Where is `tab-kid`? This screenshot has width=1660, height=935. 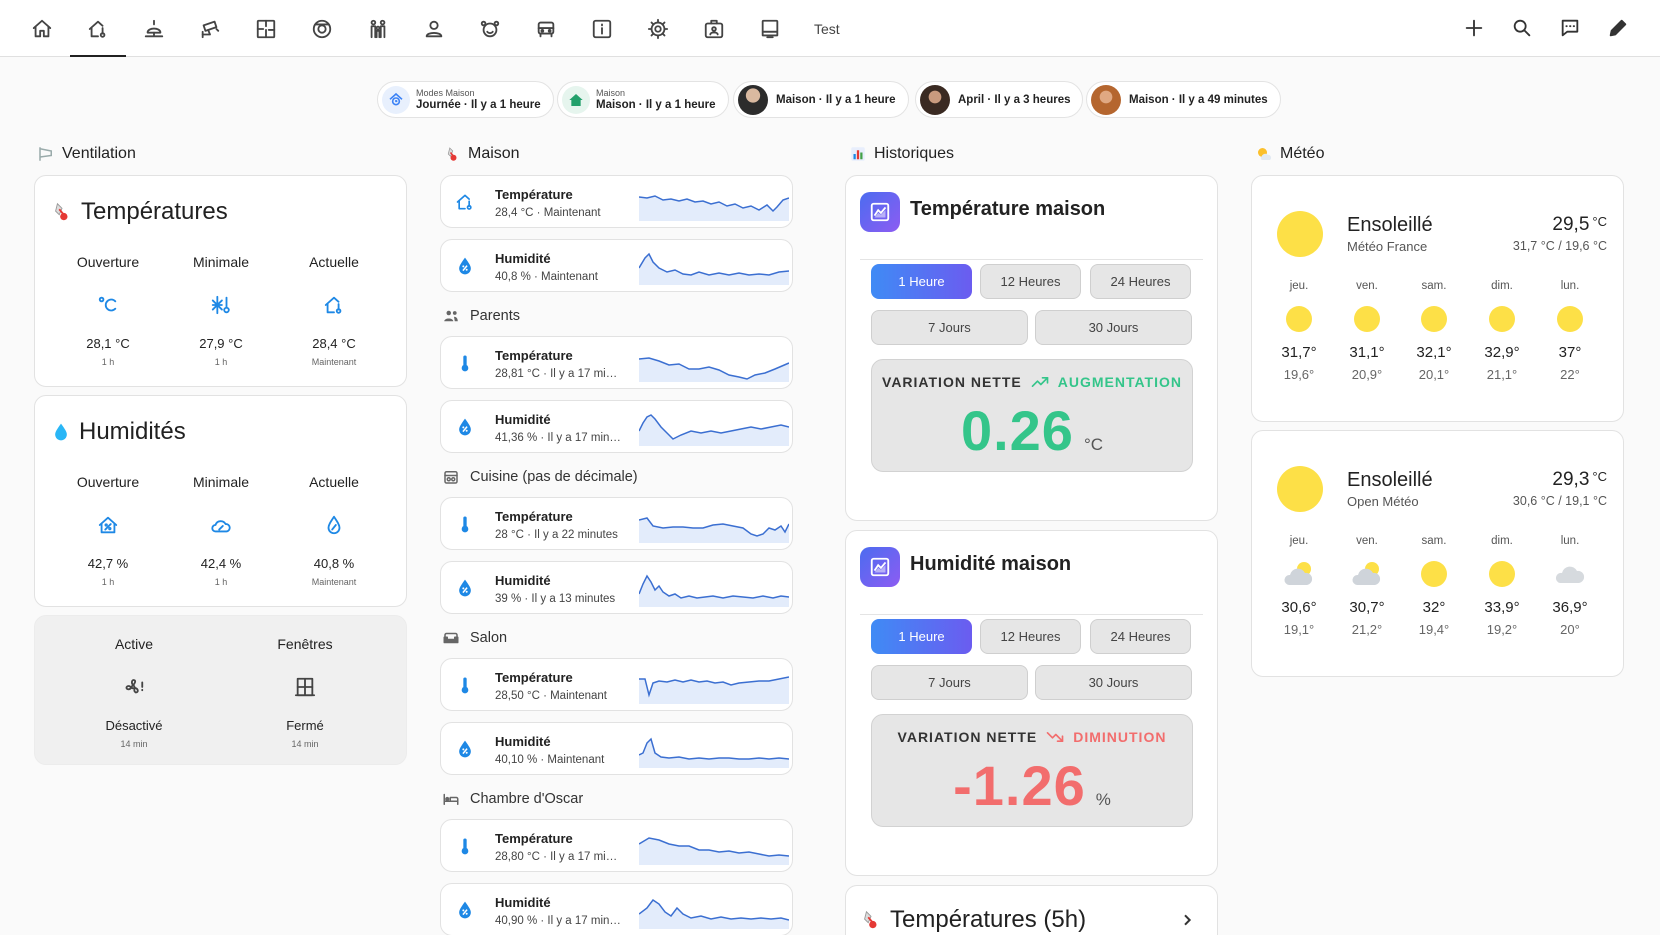
tab-kid is located at coordinates (490, 28).